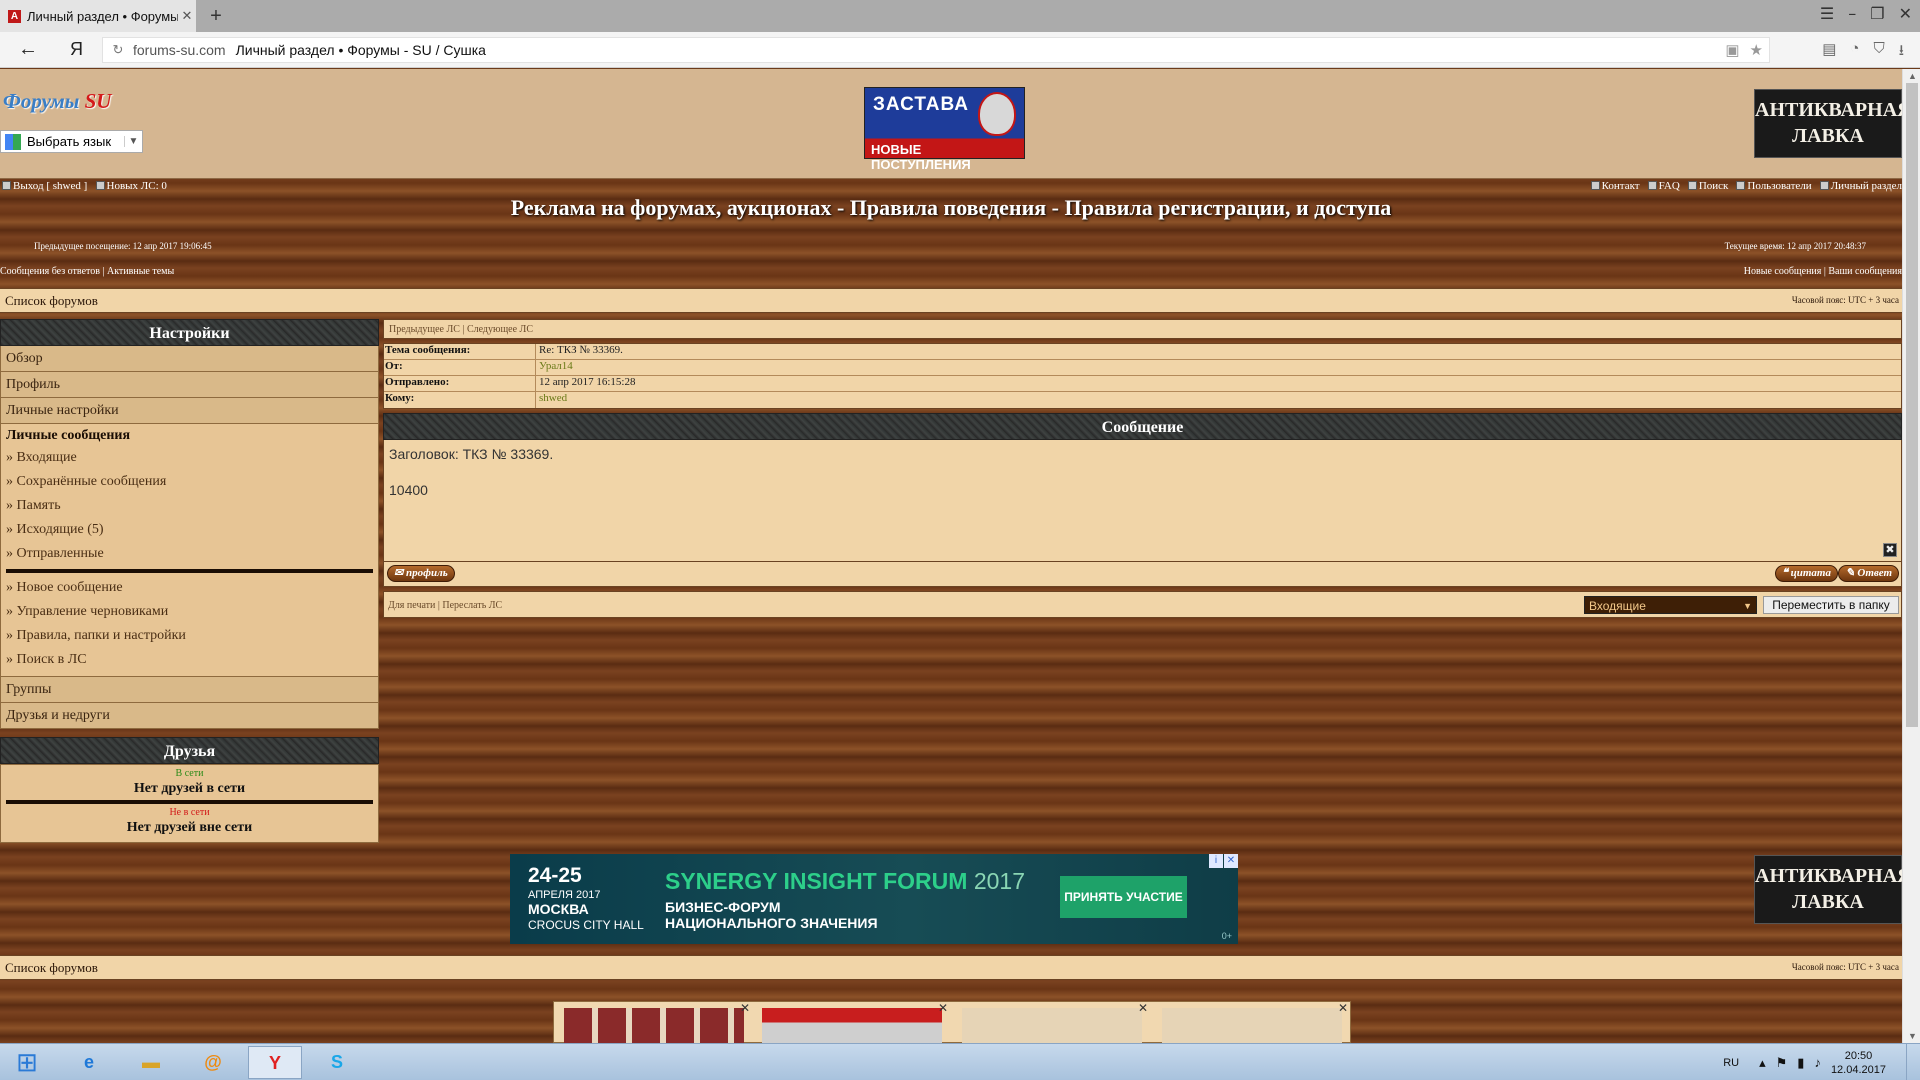 This screenshot has height=1080, width=1920. Describe the element at coordinates (189, 612) in the screenshot. I see `pm-drafts: » Управление черновиками` at that location.